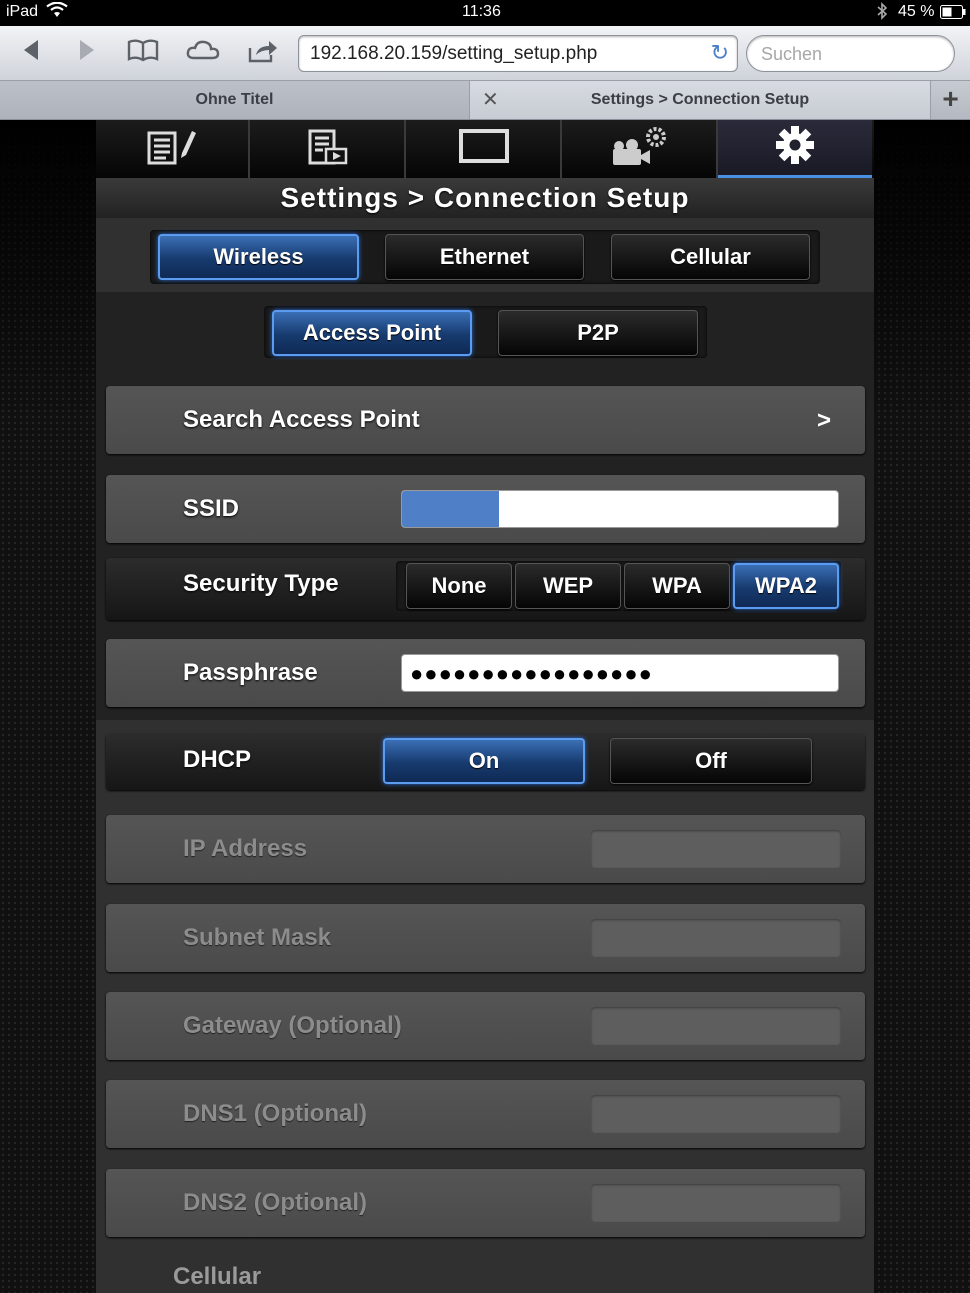  I want to click on security-type-label: Security Type, so click(261, 583).